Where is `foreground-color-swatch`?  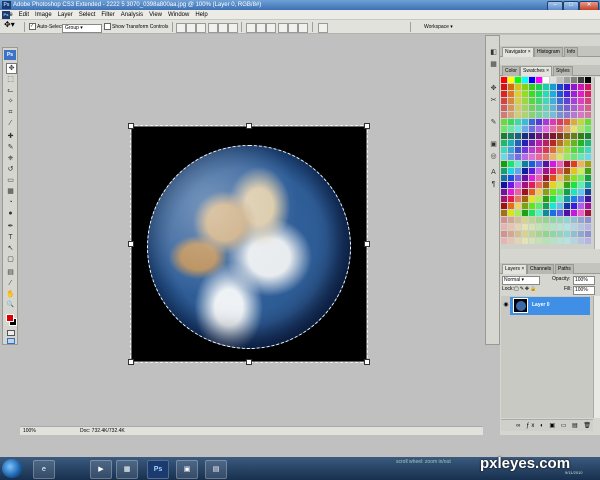
foreground-color-swatch is located at coordinates (10, 318).